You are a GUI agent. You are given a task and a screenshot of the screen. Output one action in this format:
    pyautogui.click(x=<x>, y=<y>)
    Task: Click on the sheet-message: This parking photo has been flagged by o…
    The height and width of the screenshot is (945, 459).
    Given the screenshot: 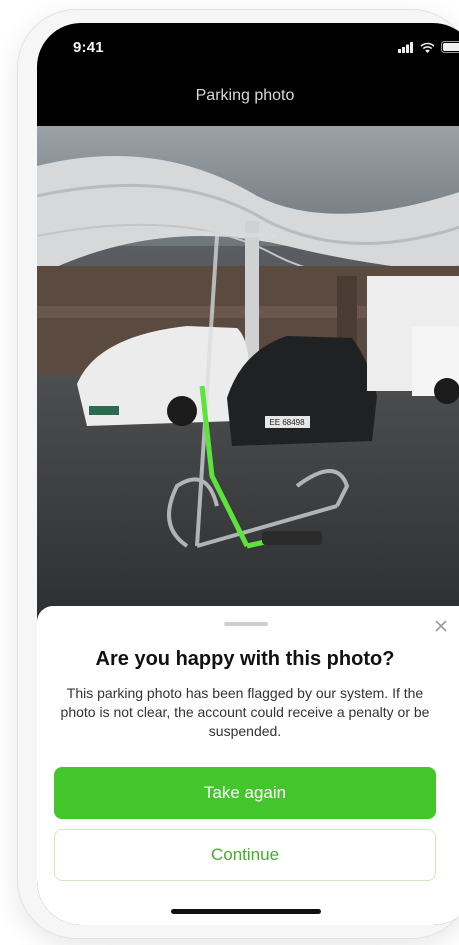 What is the action you would take?
    pyautogui.click(x=245, y=712)
    